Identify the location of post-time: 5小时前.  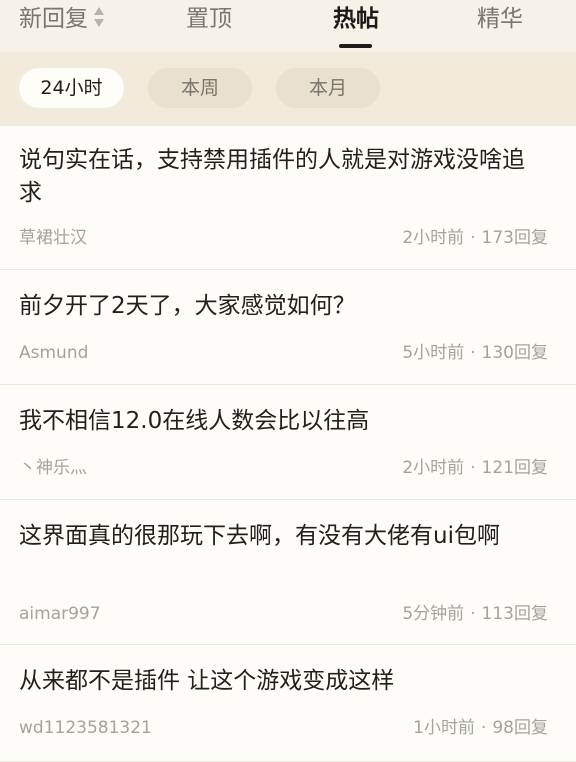
(433, 353).